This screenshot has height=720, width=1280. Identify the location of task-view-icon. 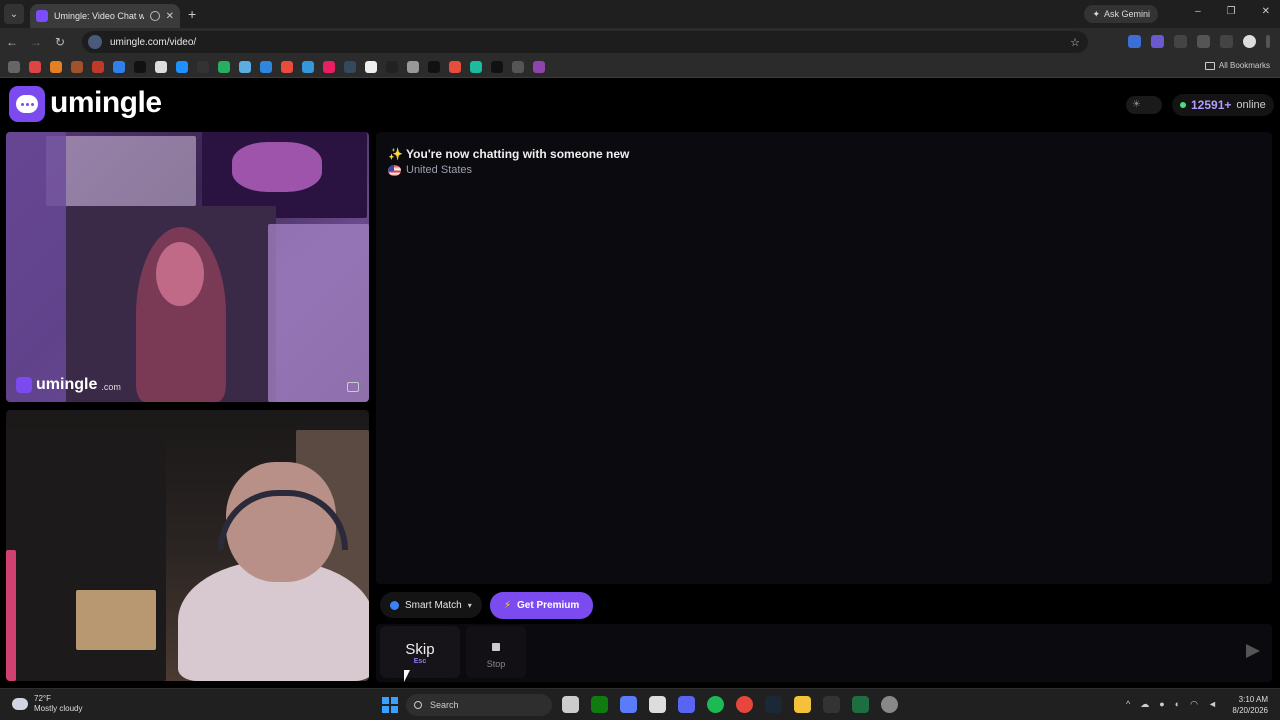
(570, 704).